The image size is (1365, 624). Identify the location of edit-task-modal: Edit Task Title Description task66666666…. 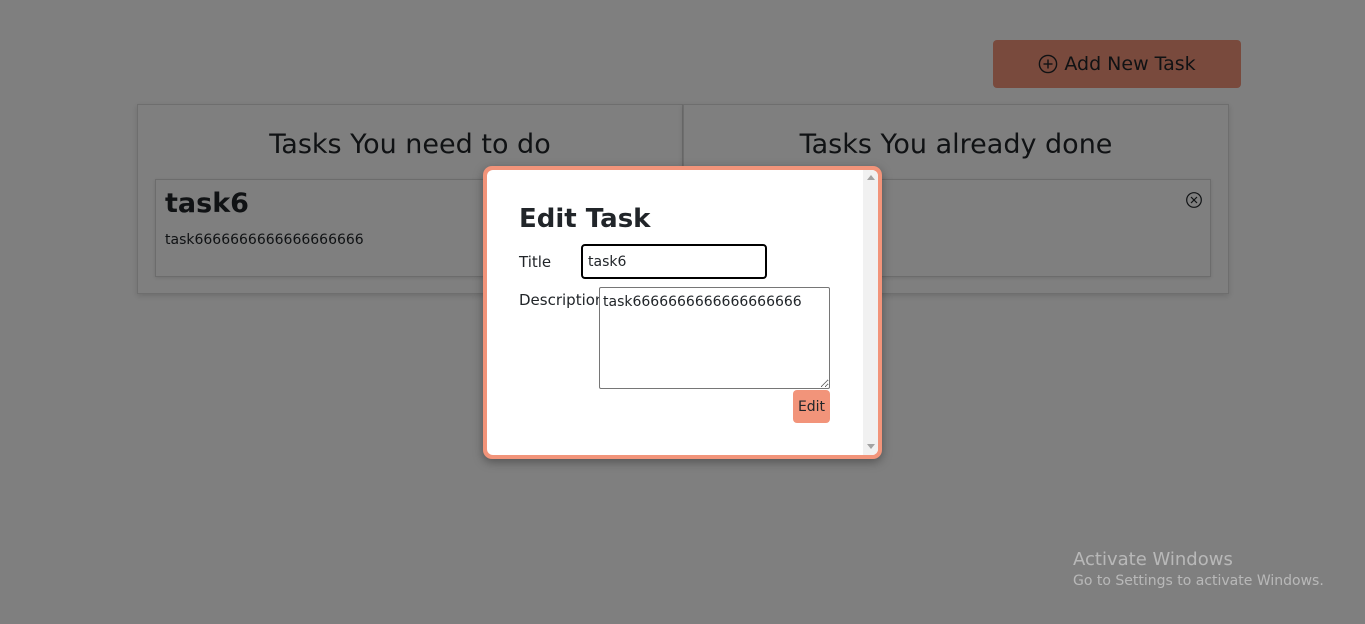
(682, 312).